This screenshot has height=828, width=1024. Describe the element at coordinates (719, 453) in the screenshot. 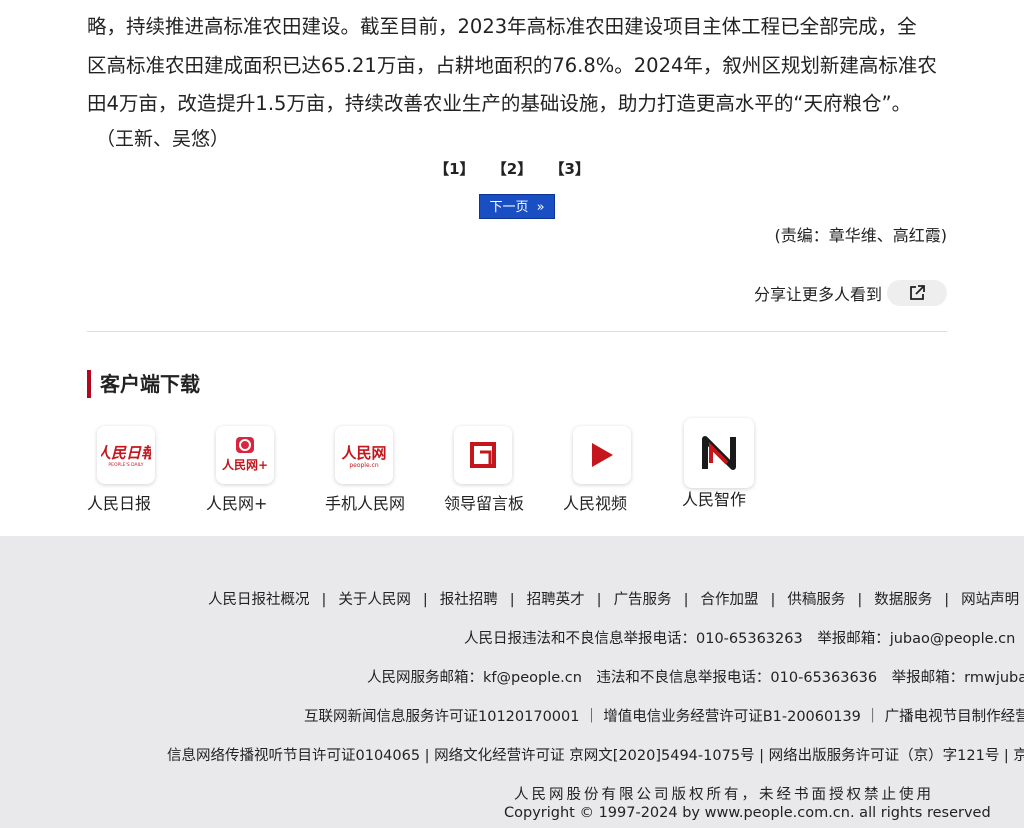

I see `people-zhizuo-icon` at that location.